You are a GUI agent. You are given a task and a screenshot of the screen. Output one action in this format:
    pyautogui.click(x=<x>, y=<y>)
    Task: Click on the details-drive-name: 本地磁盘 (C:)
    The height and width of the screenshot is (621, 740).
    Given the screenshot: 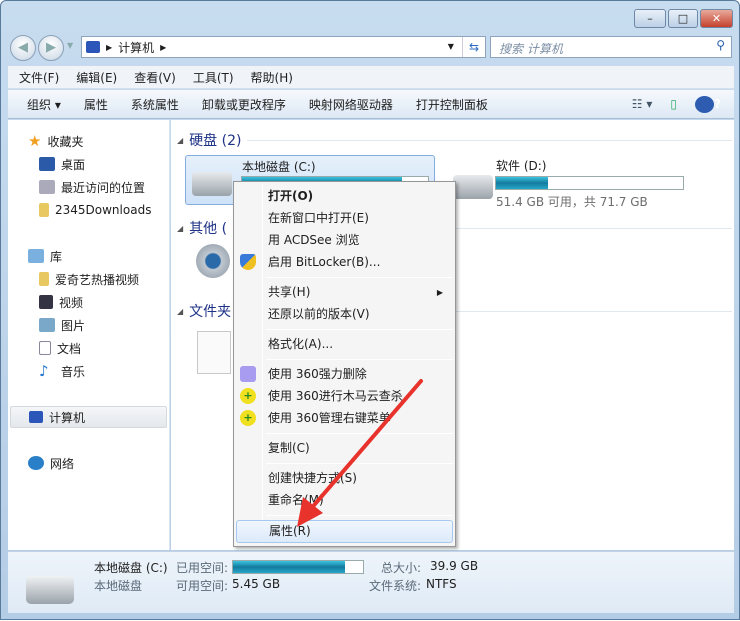 What is the action you would take?
    pyautogui.click(x=131, y=568)
    